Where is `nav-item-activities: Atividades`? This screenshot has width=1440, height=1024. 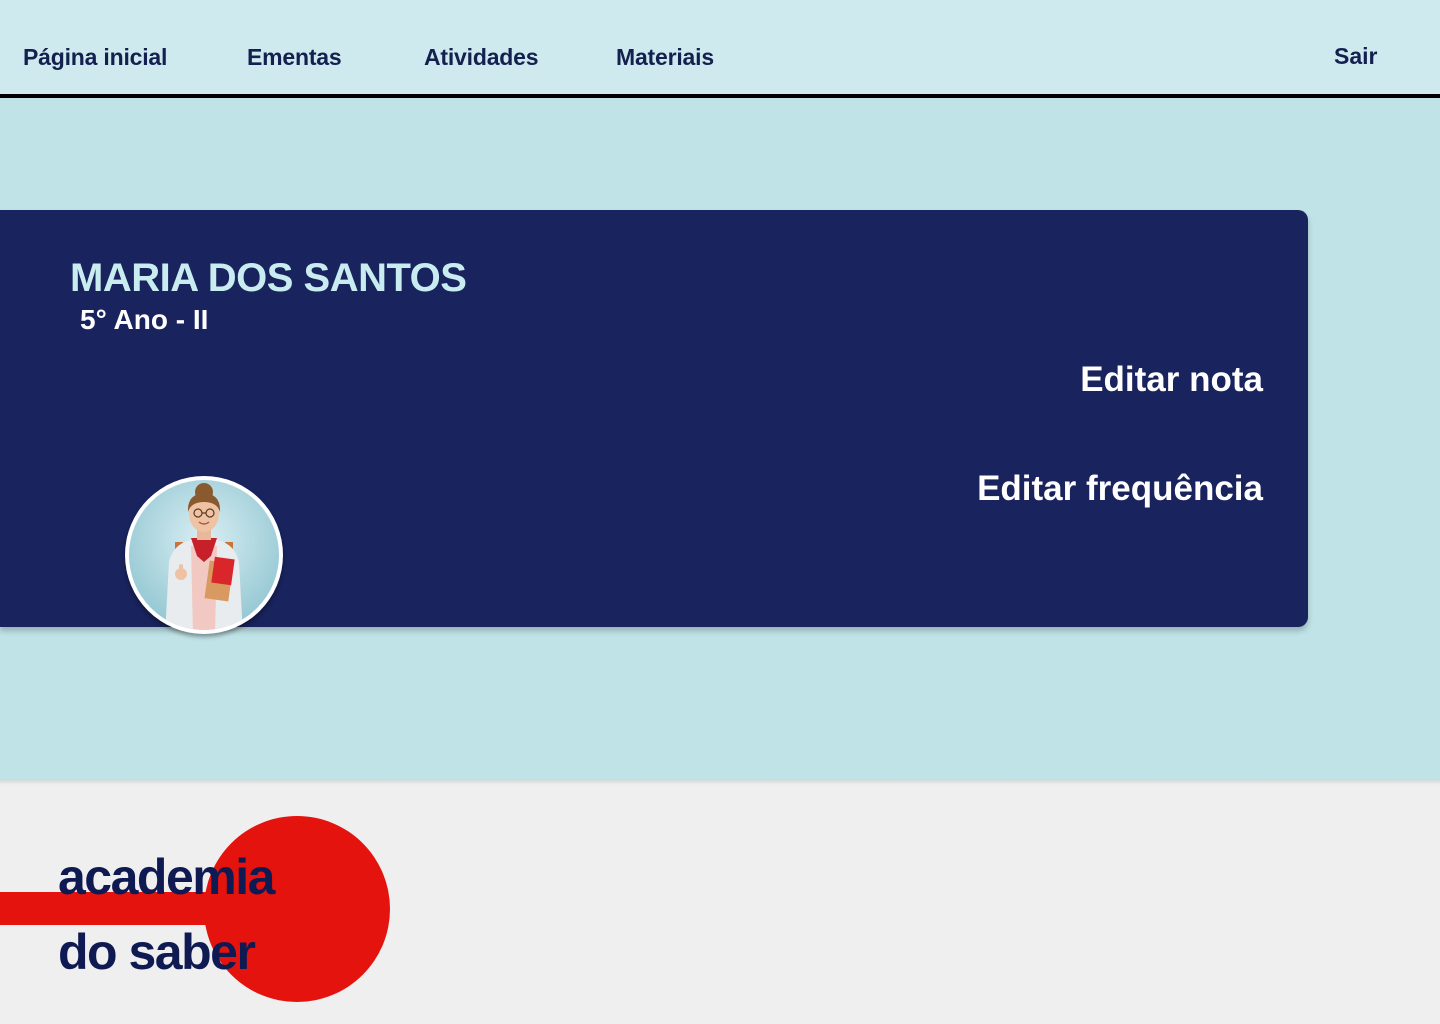
nav-item-activities: Atividades is located at coordinates (481, 57).